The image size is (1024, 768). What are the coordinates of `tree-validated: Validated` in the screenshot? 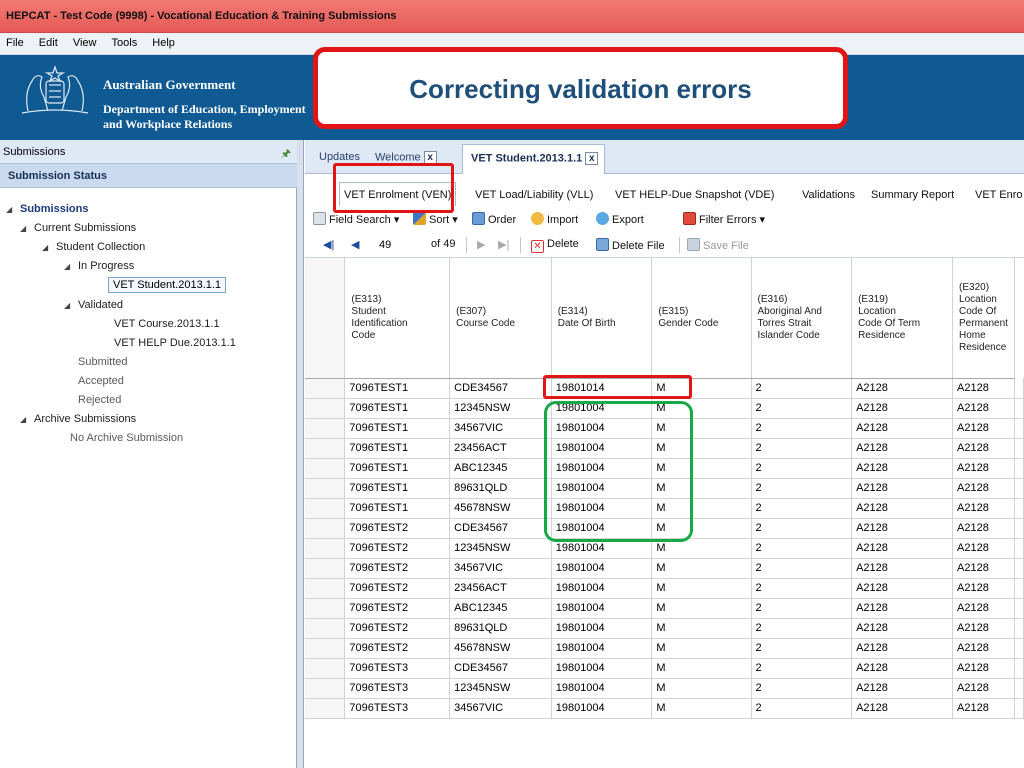 It's located at (100, 305).